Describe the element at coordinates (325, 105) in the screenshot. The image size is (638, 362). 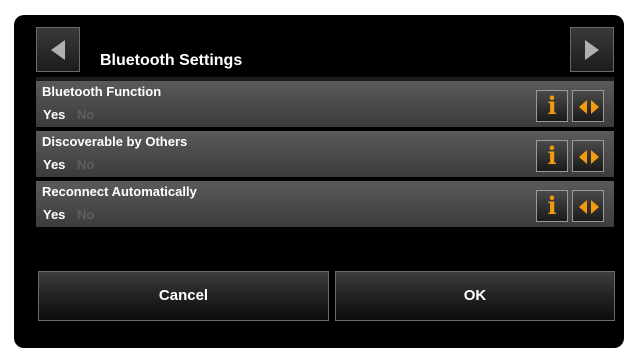
I see `setting-row-bluetooth-function: Bluetooth Function Yes No i` at that location.